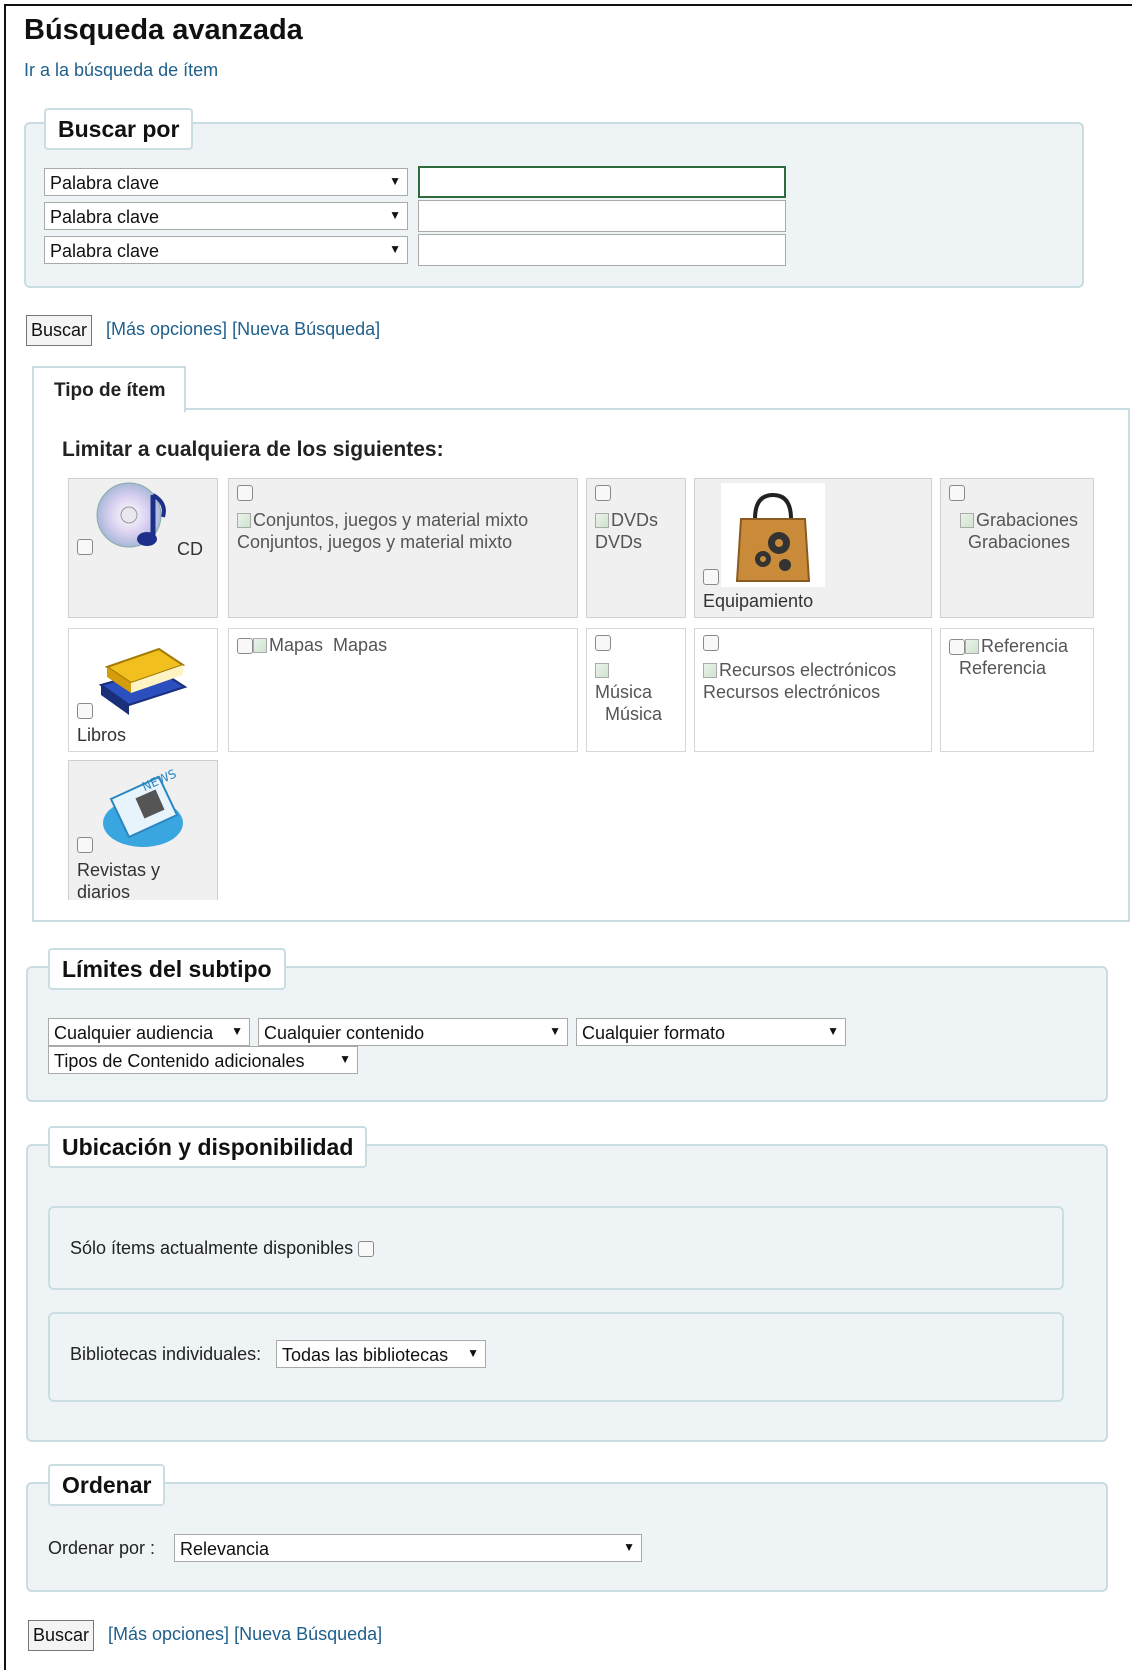  What do you see at coordinates (131, 515) in the screenshot?
I see `cd-music-icon` at bounding box center [131, 515].